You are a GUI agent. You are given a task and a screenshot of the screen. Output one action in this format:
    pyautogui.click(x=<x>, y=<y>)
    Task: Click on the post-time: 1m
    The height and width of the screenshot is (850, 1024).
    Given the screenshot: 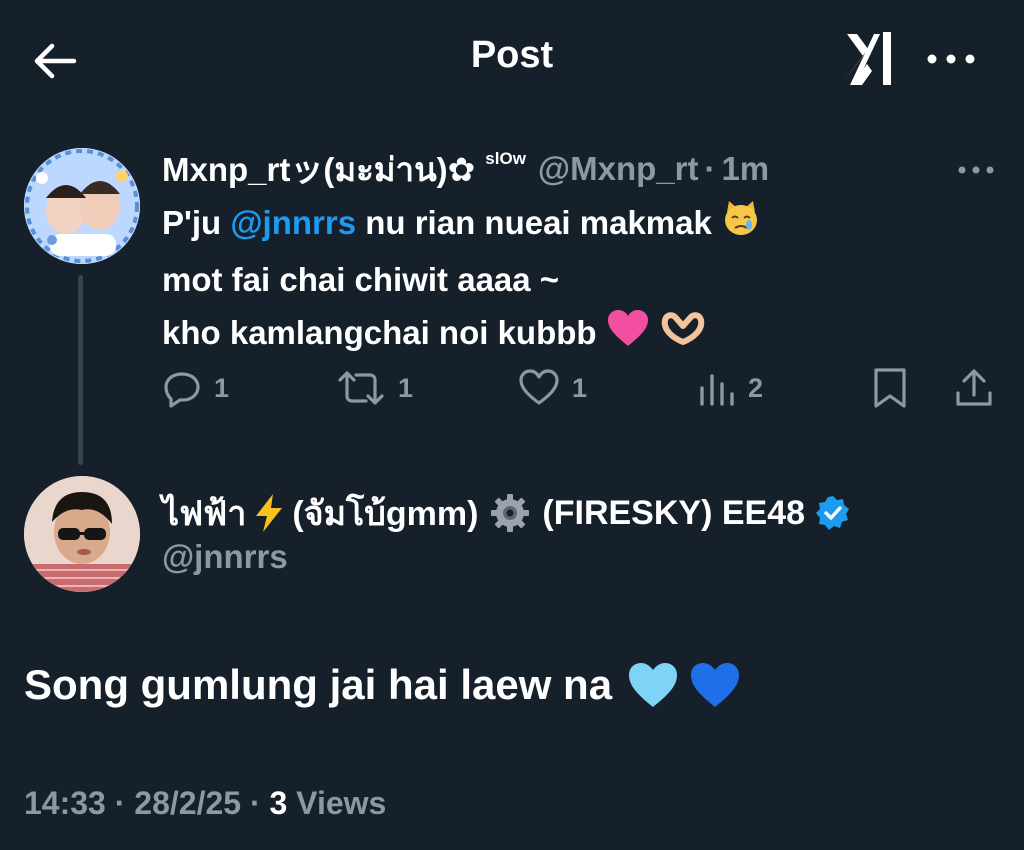 What is the action you would take?
    pyautogui.click(x=745, y=169)
    